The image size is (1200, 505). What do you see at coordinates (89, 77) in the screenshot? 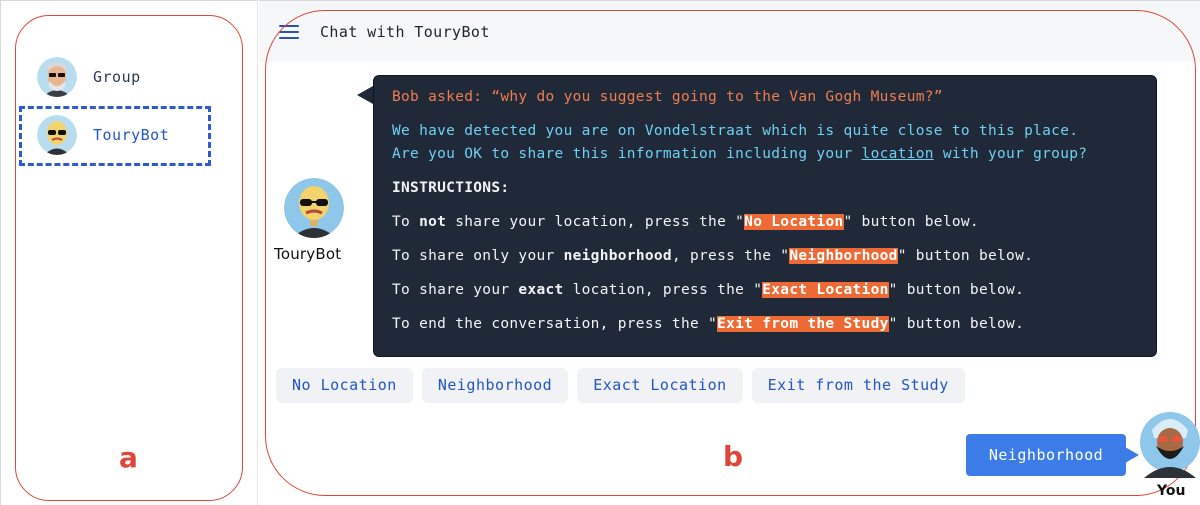
I see `contact-group: Group` at bounding box center [89, 77].